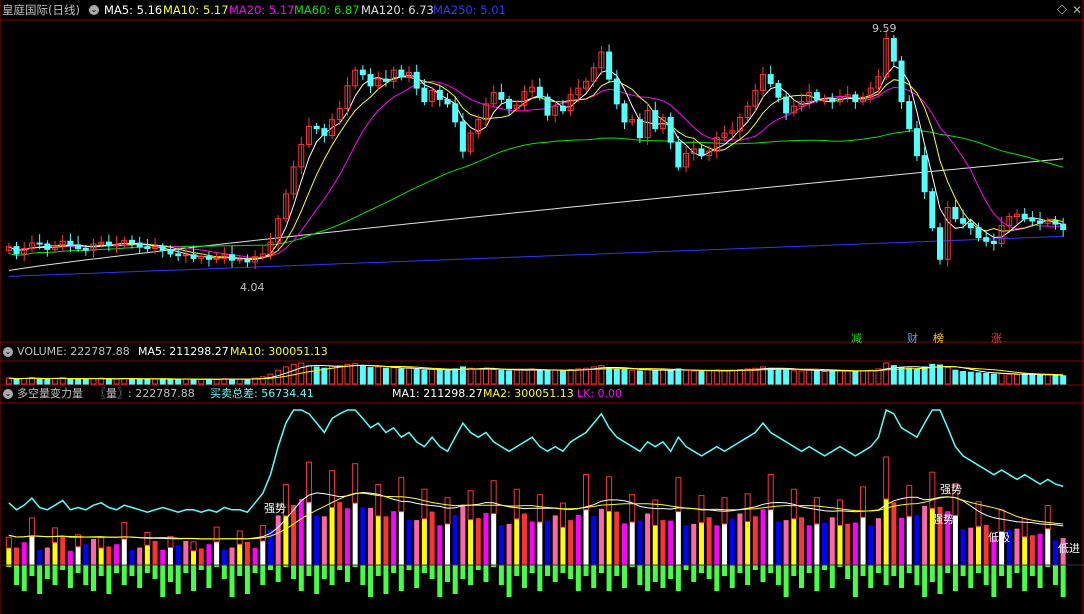  I want to click on ma250-legend: MA250: 5.01, so click(469, 10).